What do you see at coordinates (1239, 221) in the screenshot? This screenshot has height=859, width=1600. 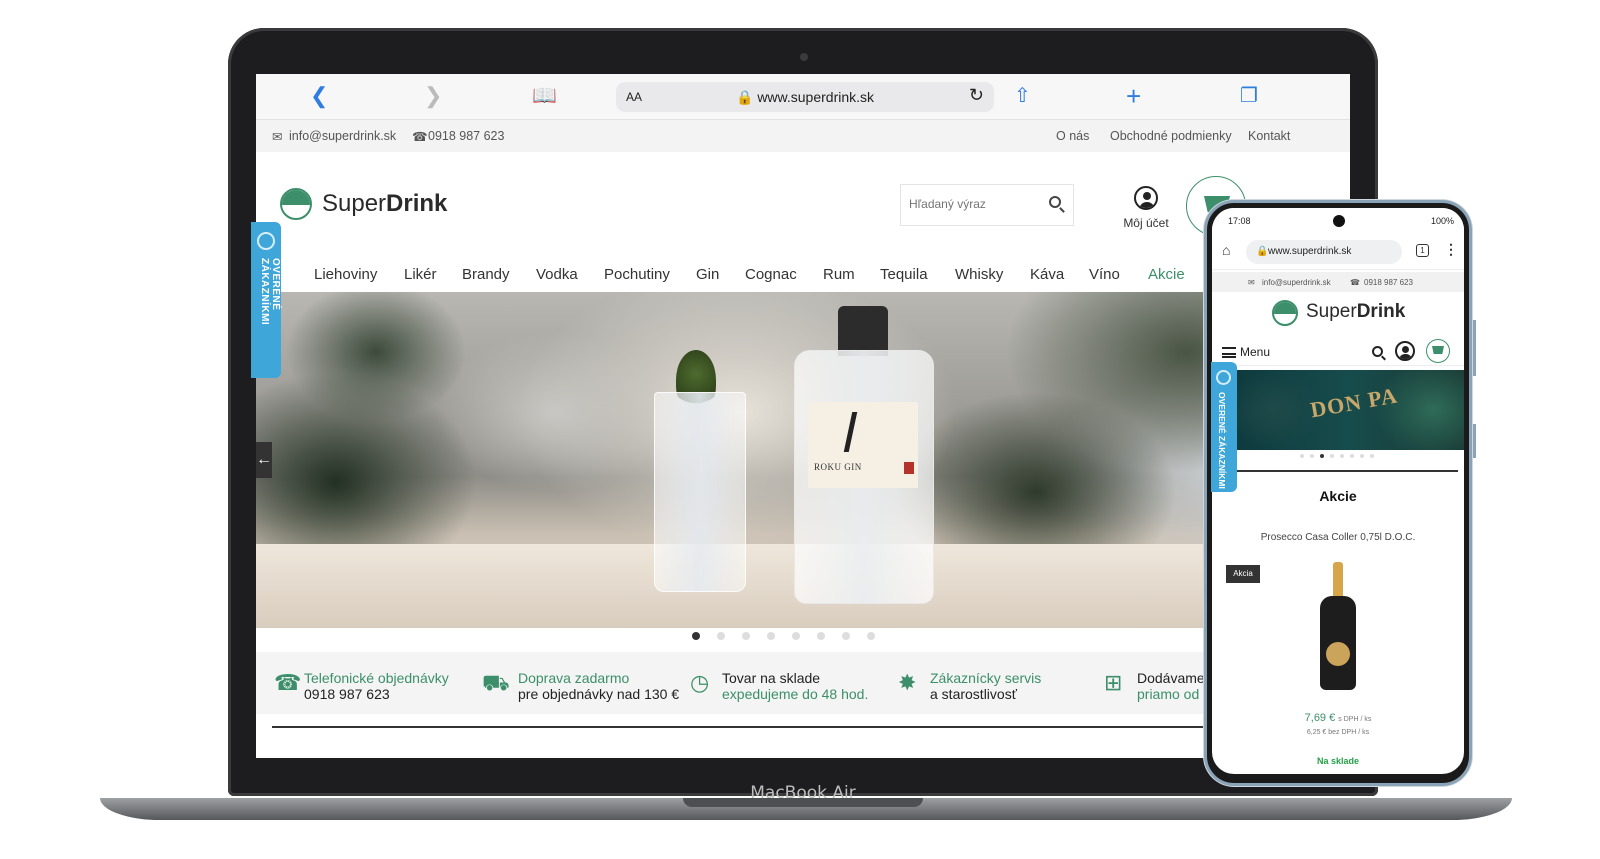 I see `status-time: 17:08` at bounding box center [1239, 221].